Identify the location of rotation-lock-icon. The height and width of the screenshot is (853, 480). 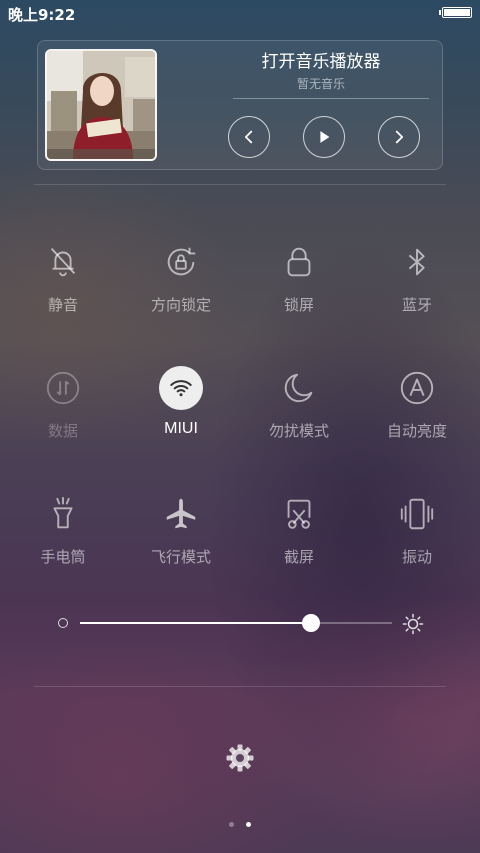
(181, 262).